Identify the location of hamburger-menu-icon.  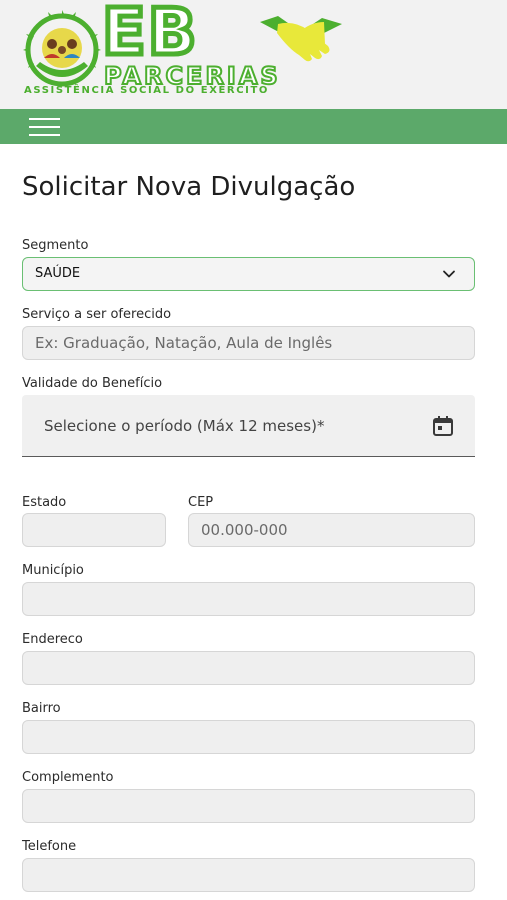
(44, 127).